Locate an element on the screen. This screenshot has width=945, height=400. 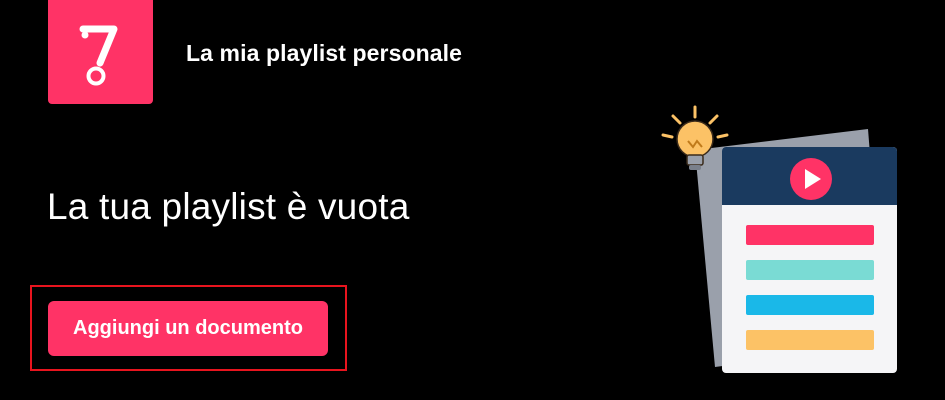
add-document-button: Aggiungi un documento is located at coordinates (188, 328).